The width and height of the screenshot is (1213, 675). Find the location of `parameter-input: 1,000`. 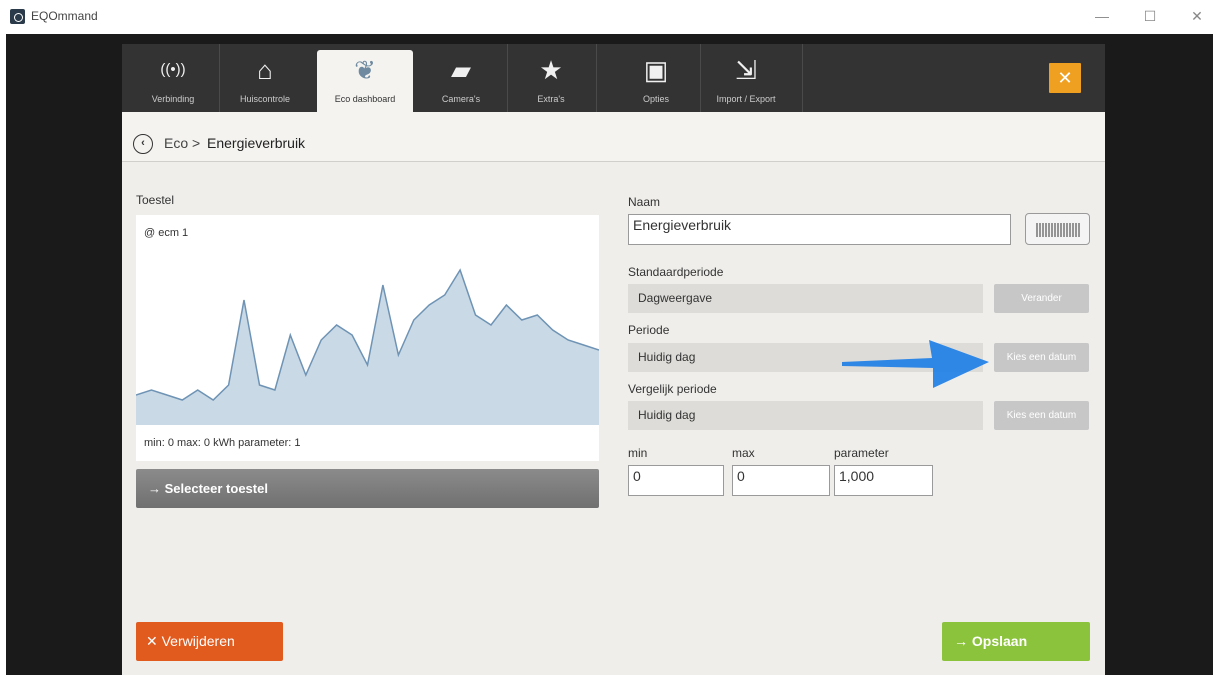

parameter-input: 1,000 is located at coordinates (883, 480).